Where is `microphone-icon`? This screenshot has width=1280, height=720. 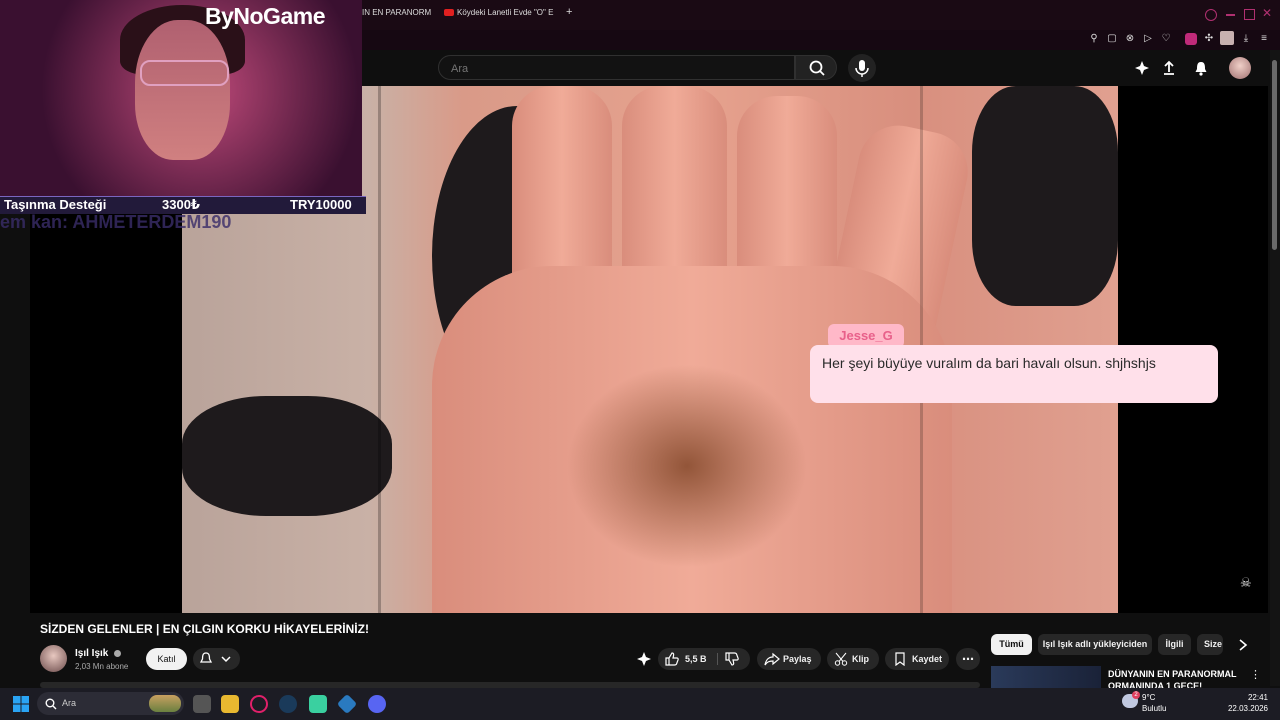
microphone-icon is located at coordinates (862, 68).